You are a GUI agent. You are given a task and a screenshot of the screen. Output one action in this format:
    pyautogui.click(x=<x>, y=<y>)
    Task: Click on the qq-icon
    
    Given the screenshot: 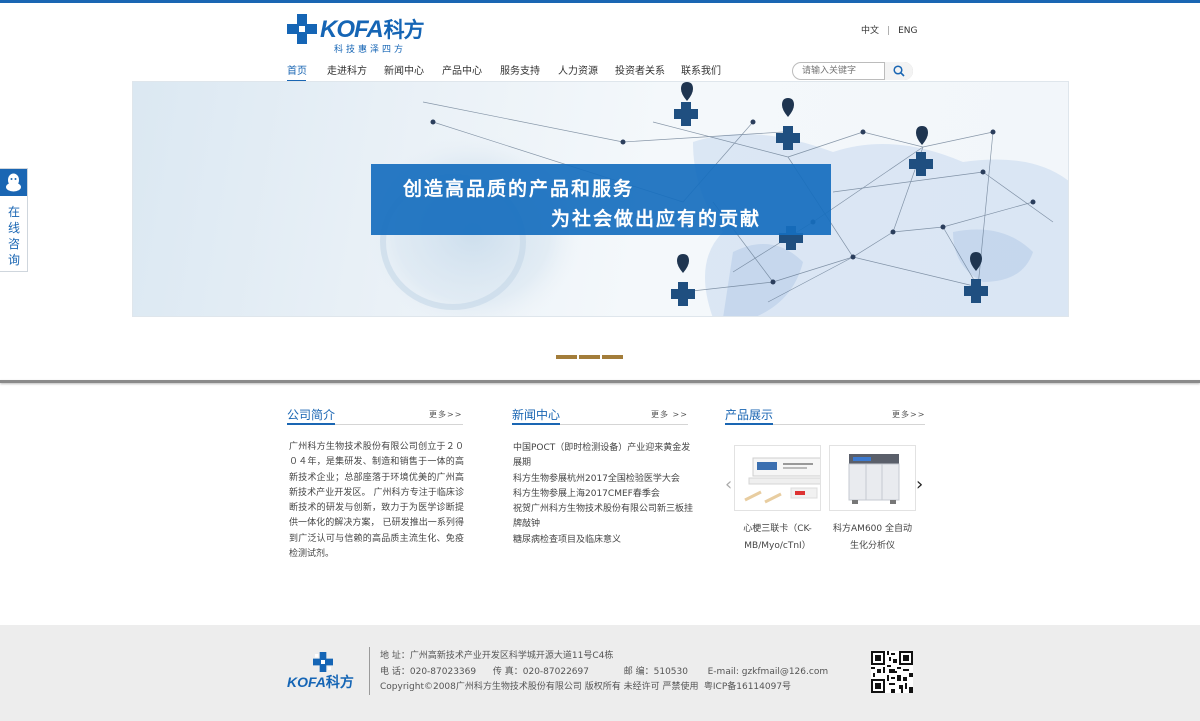 What is the action you would take?
    pyautogui.click(x=13, y=182)
    